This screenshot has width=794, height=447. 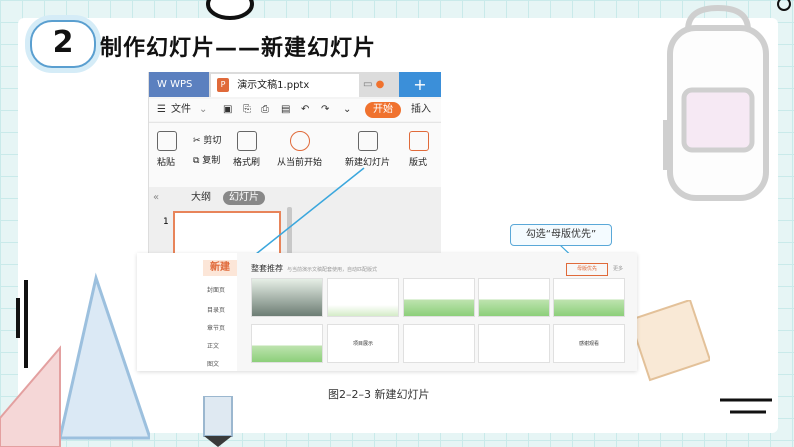 I want to click on callout-master-first: 勾选“母版优先”, so click(x=561, y=235).